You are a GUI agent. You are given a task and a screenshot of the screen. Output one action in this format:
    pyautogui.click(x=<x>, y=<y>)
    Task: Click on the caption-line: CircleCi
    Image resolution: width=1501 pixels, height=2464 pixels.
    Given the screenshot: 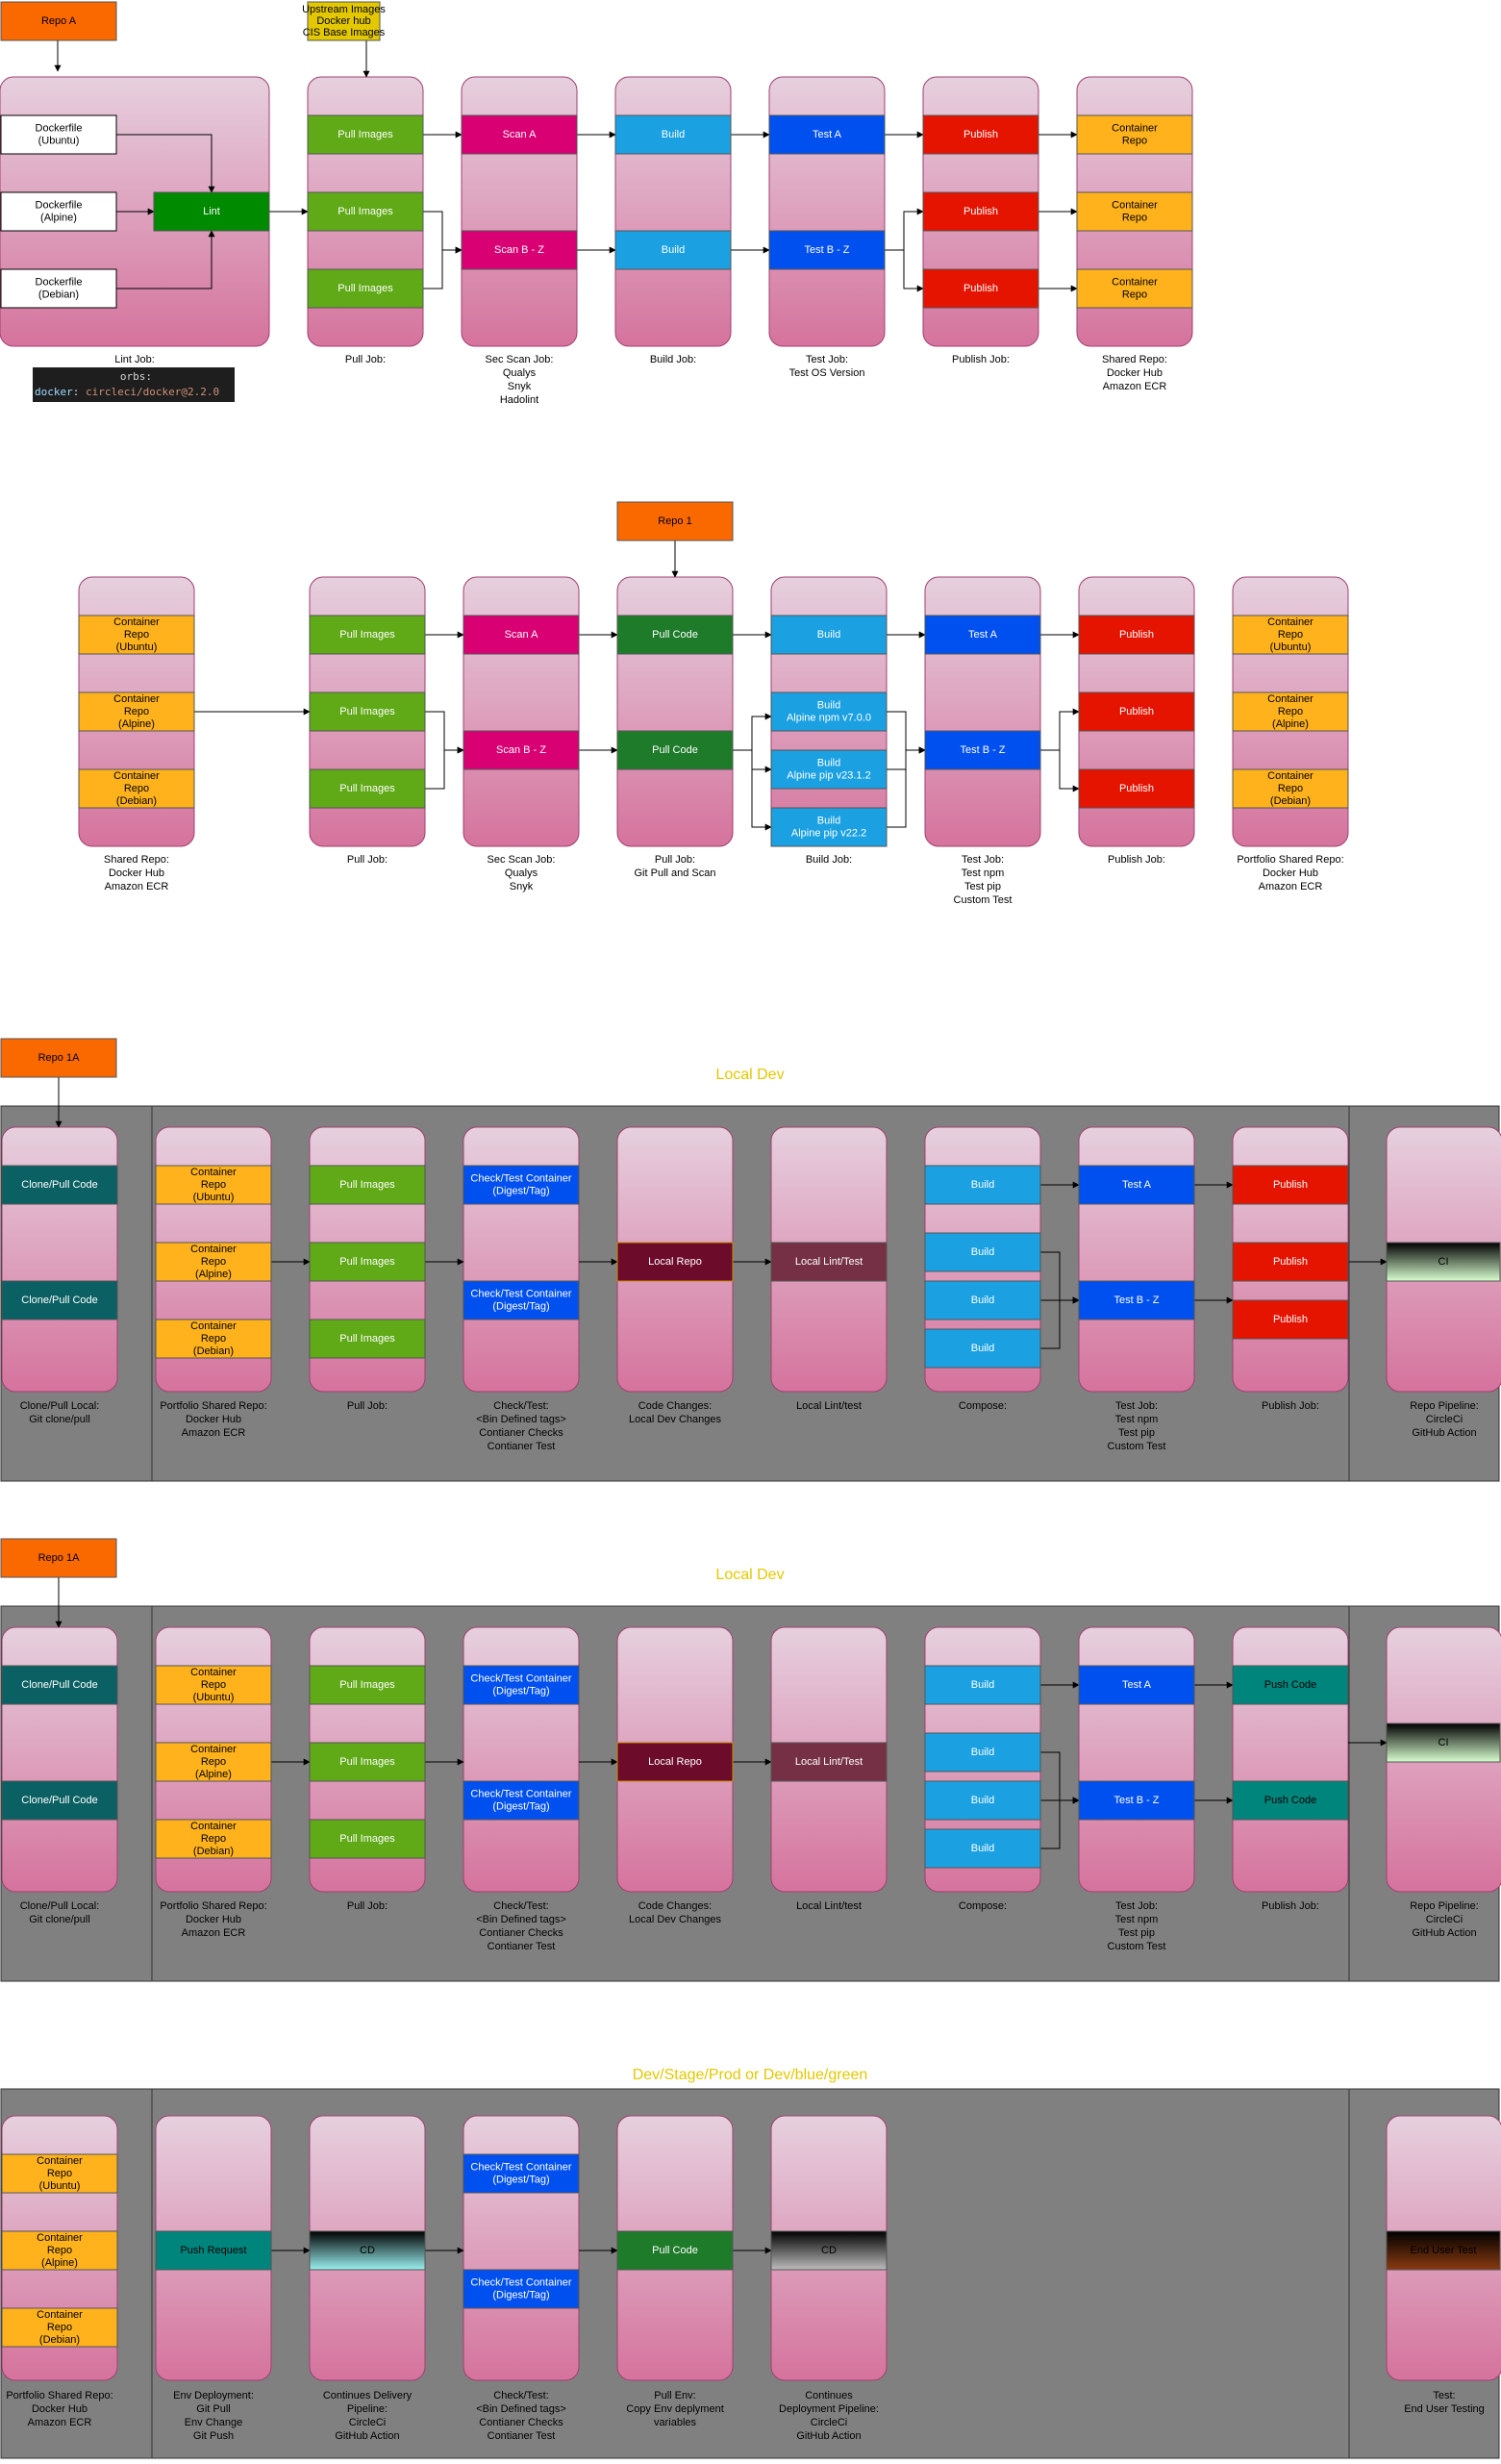 What is the action you would take?
    pyautogui.click(x=1444, y=1419)
    